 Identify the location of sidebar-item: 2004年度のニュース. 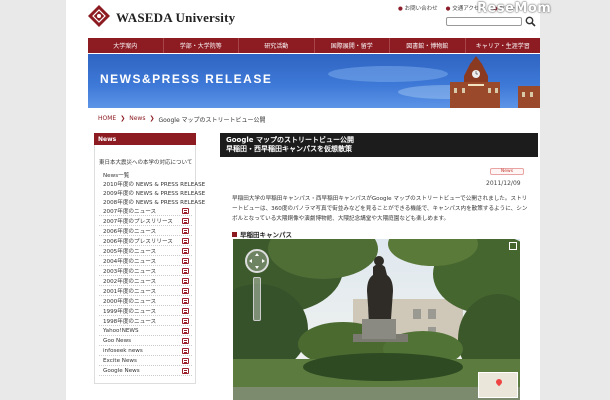
(145, 261).